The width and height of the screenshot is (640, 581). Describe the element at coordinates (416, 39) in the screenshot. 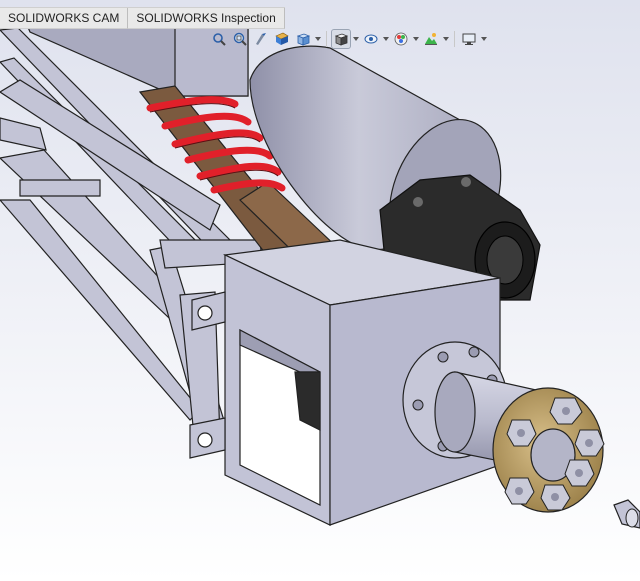

I see `edit-appearance-dropdown` at that location.